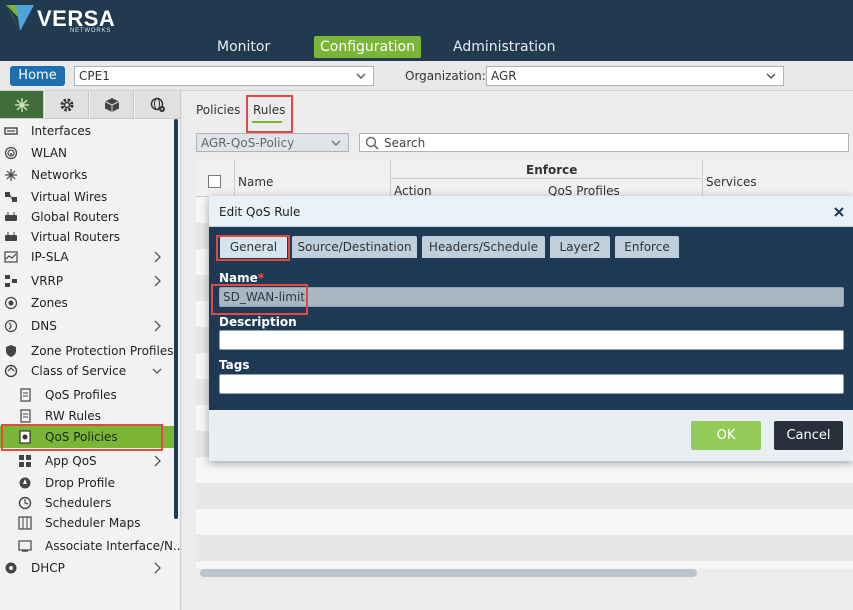  Describe the element at coordinates (504, 47) in the screenshot. I see `nav-tab-administration: Administration` at that location.